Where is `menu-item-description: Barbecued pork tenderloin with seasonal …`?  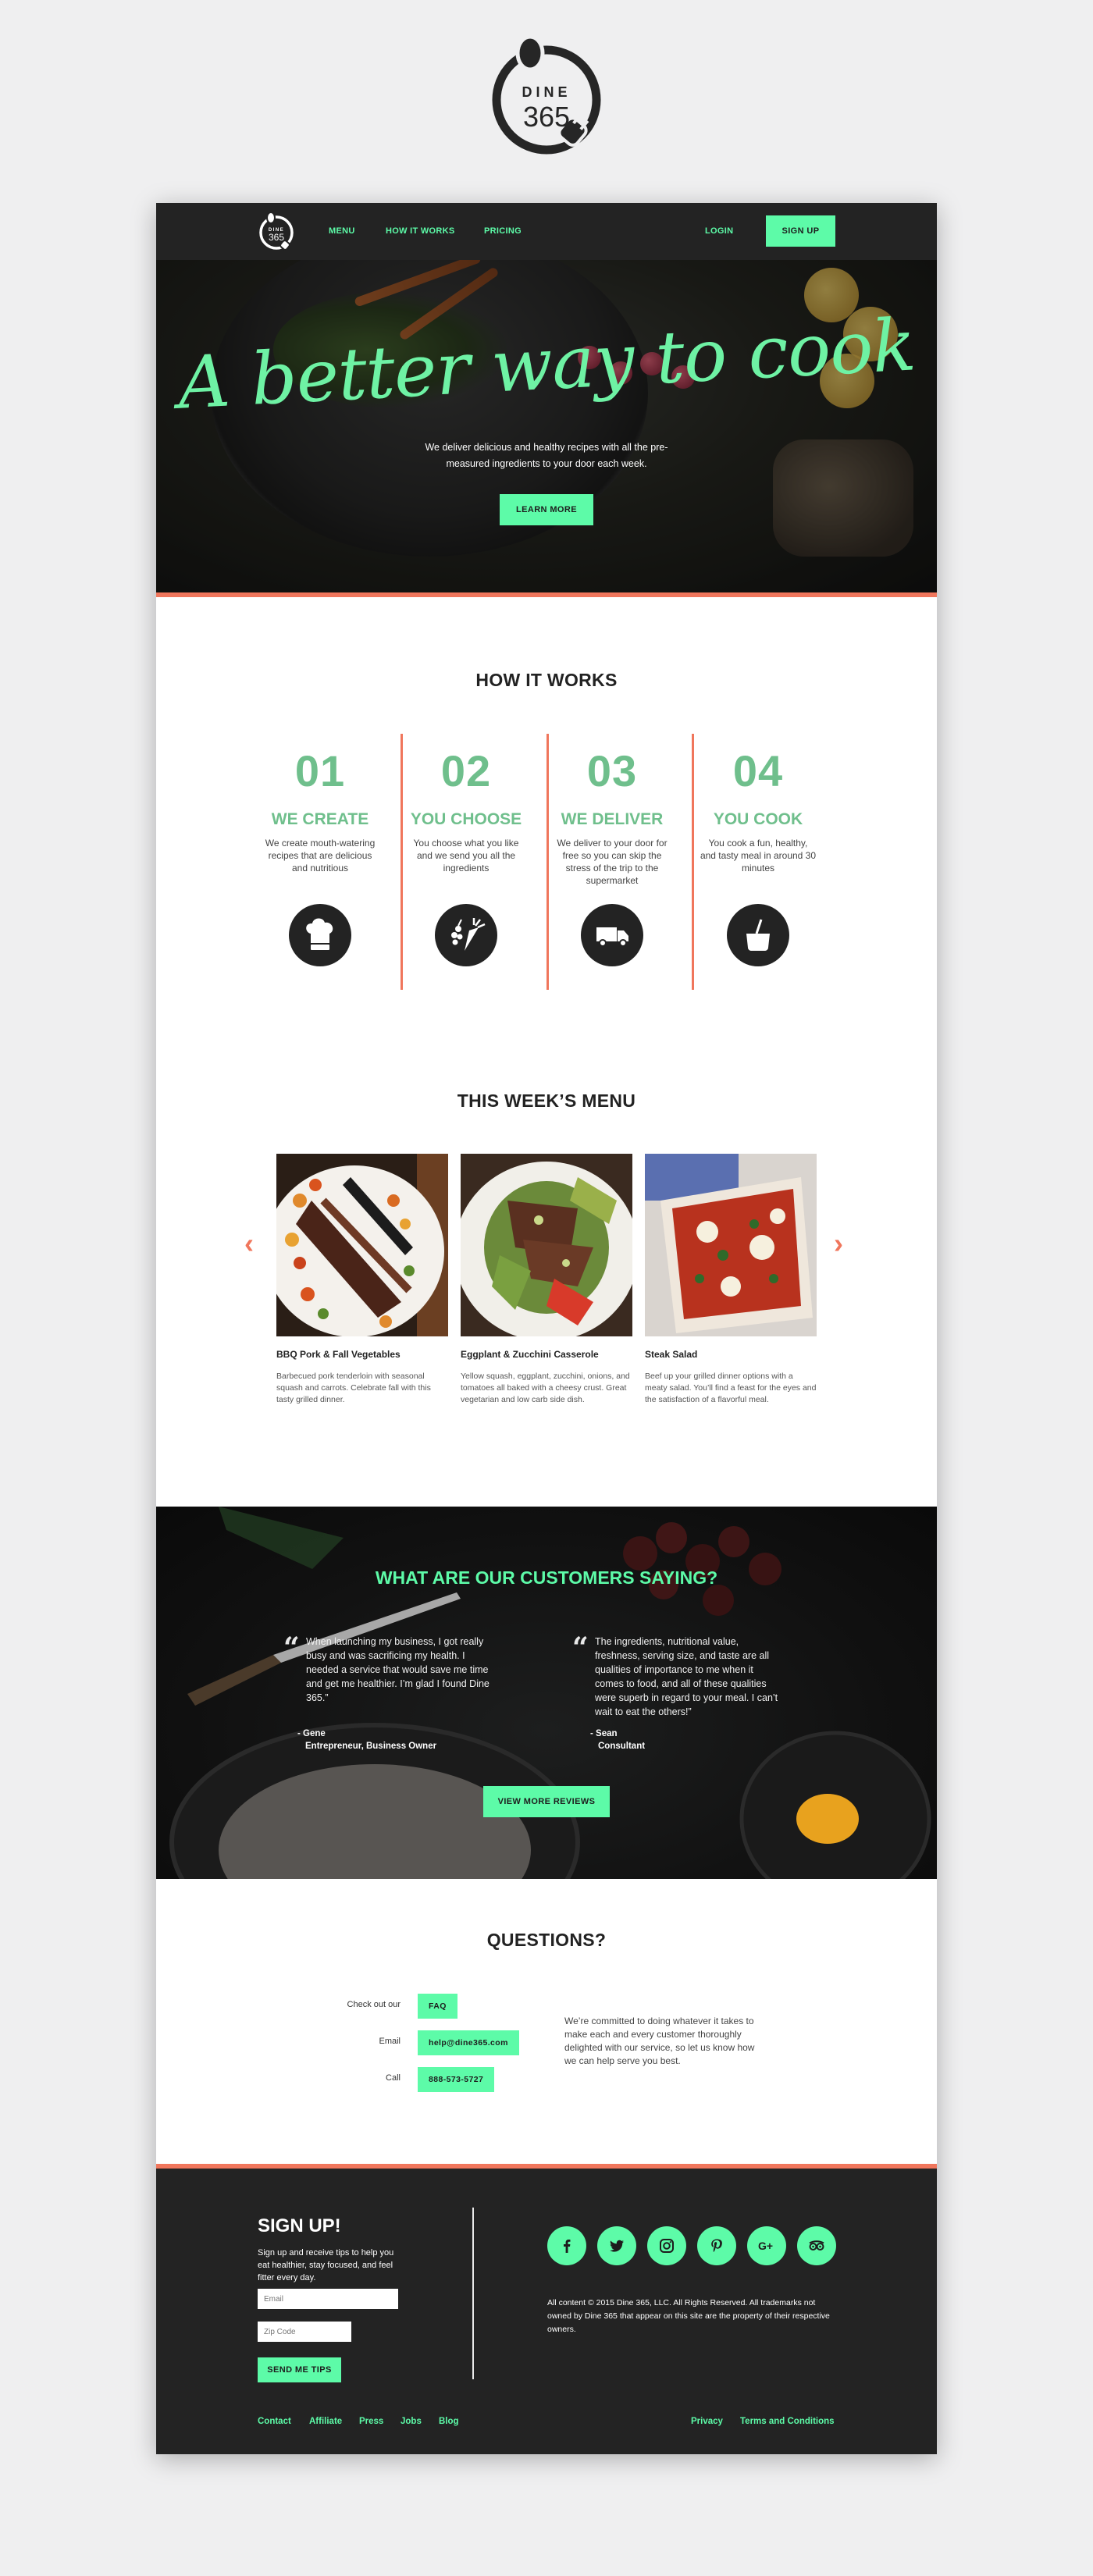
menu-item-description: Barbecued pork tenderloin with seasonal … is located at coordinates (353, 1388).